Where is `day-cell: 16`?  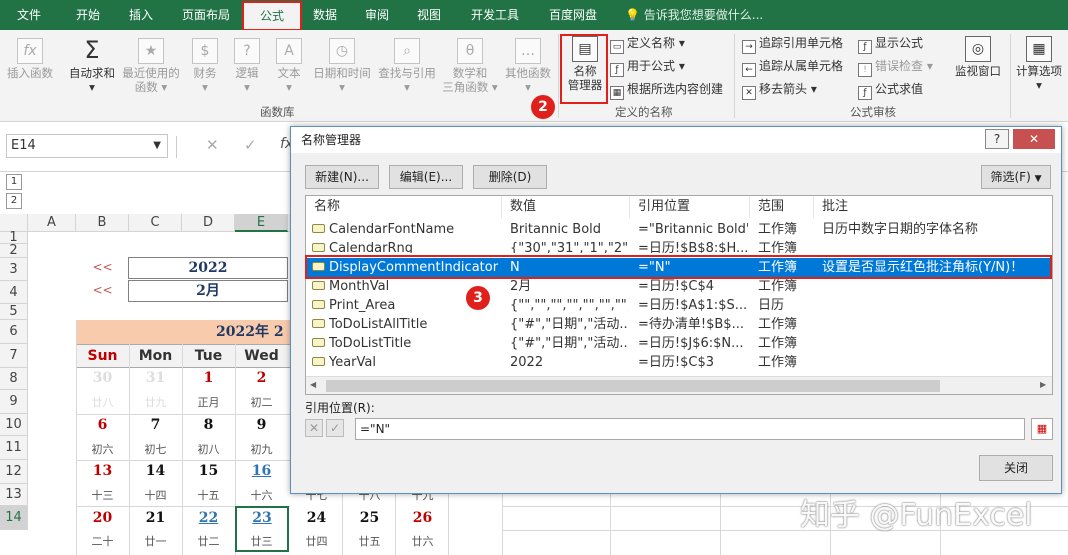
day-cell: 16 is located at coordinates (261, 471).